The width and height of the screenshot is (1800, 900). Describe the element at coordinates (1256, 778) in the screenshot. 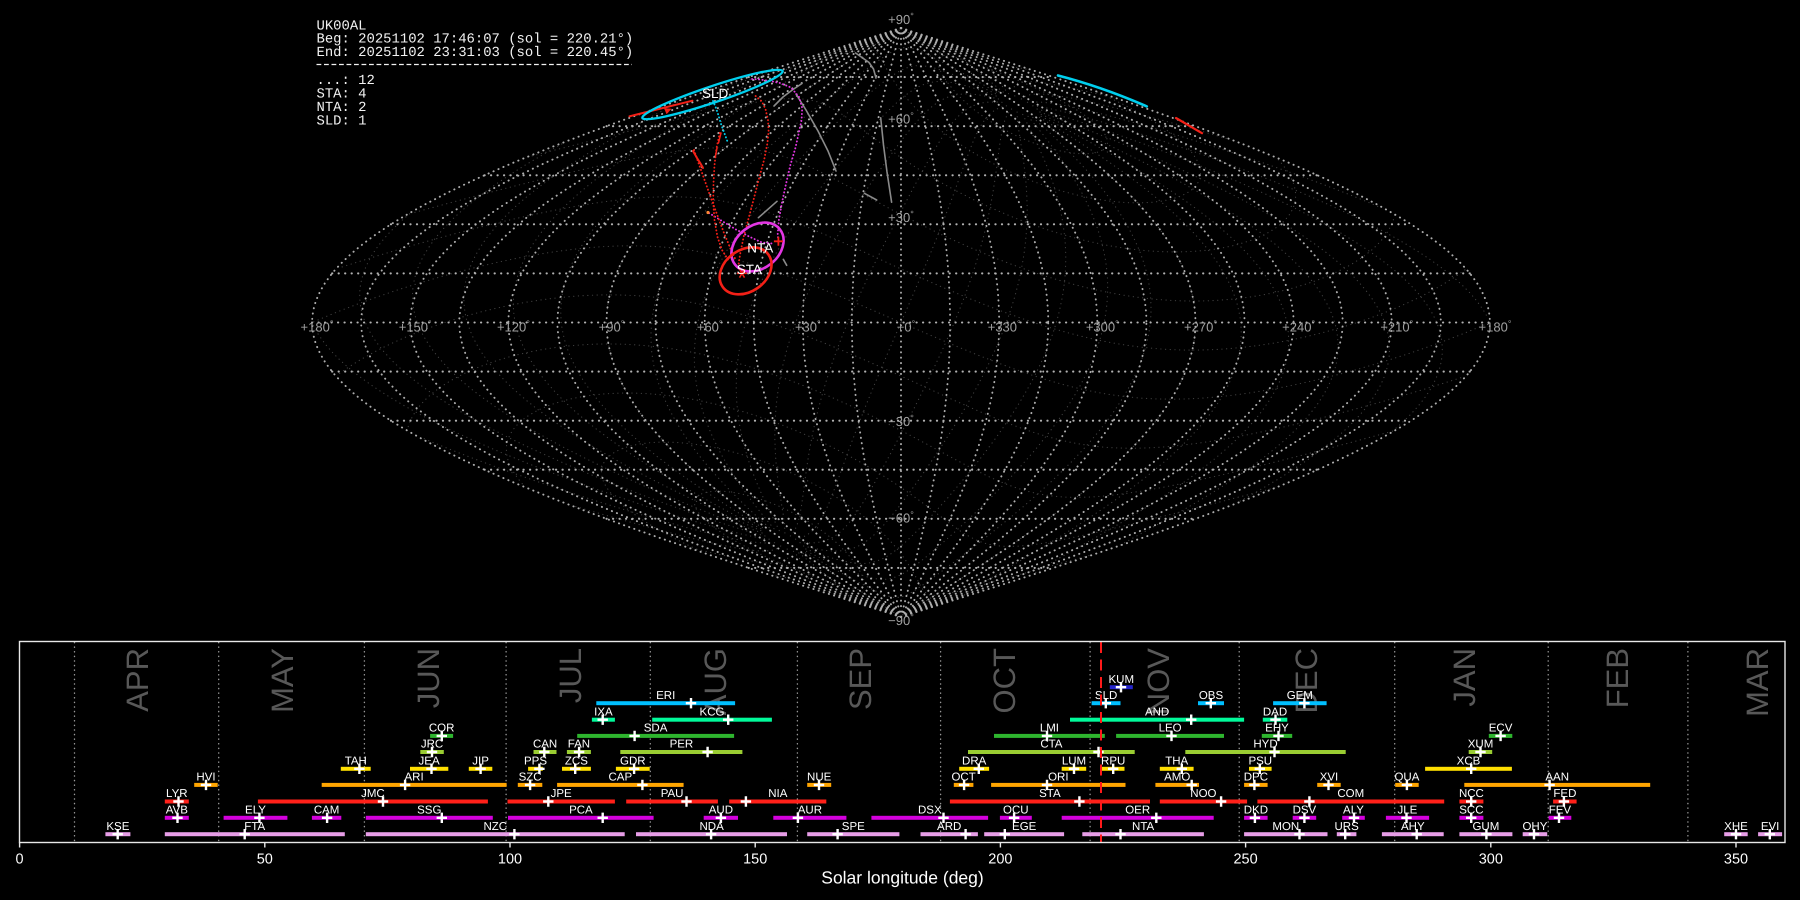

I see `svg-text: DPC` at that location.